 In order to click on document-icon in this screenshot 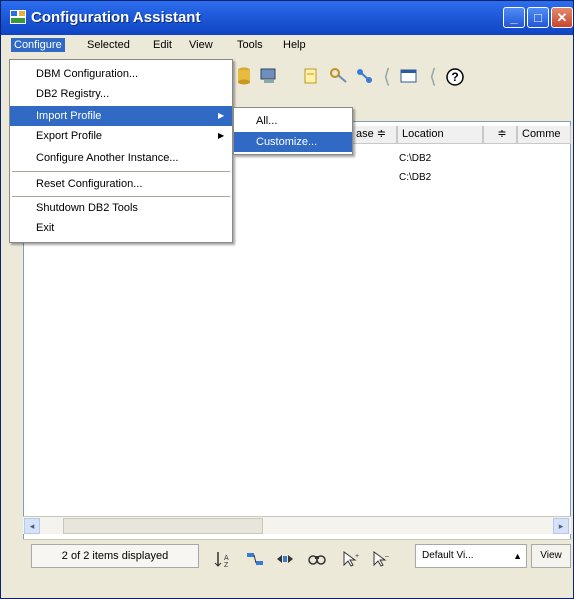, I will do `click(313, 76)`.